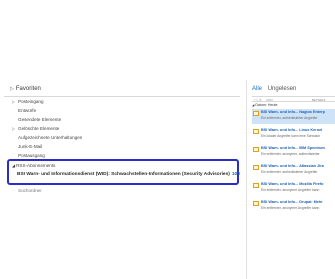  I want to click on tab-all: Alle, so click(257, 89).